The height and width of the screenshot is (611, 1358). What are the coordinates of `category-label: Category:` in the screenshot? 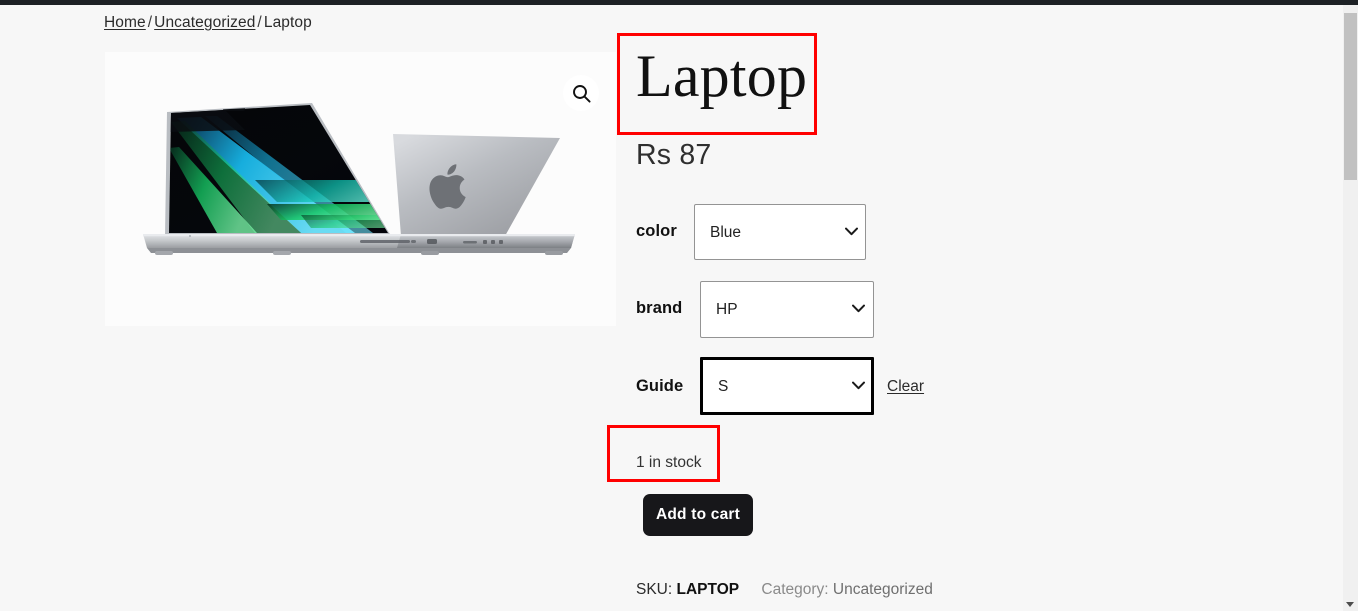 It's located at (795, 589).